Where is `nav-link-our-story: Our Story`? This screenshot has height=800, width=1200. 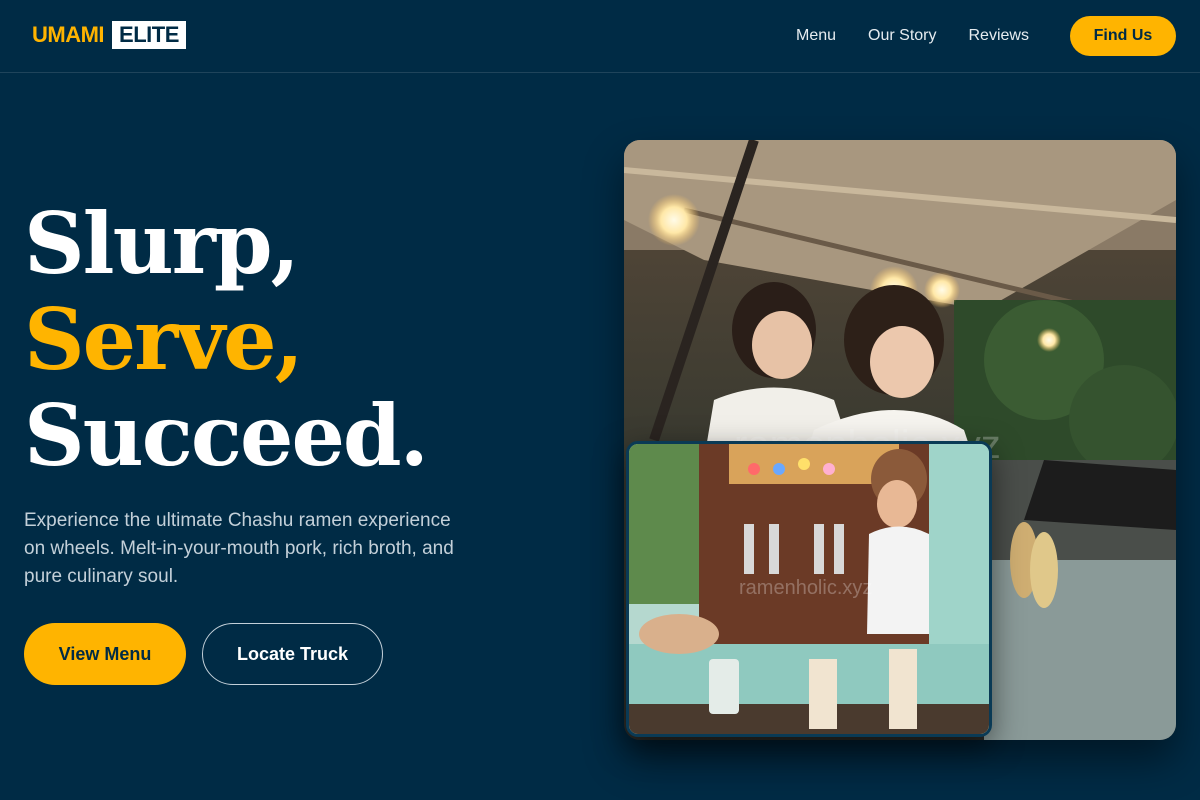
nav-link-our-story: Our Story is located at coordinates (902, 36).